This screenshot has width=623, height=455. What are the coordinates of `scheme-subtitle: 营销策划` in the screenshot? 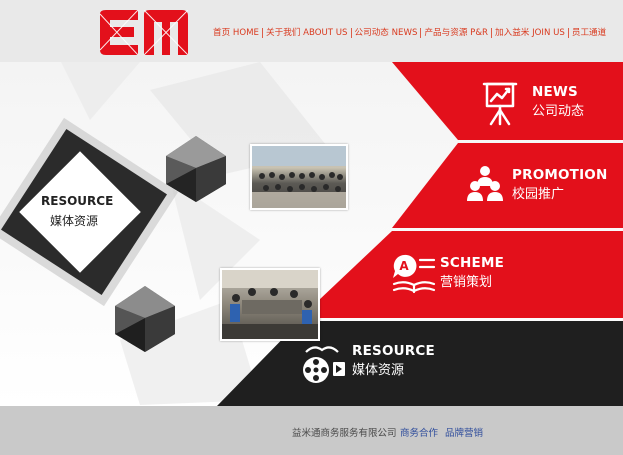 It's located at (466, 282).